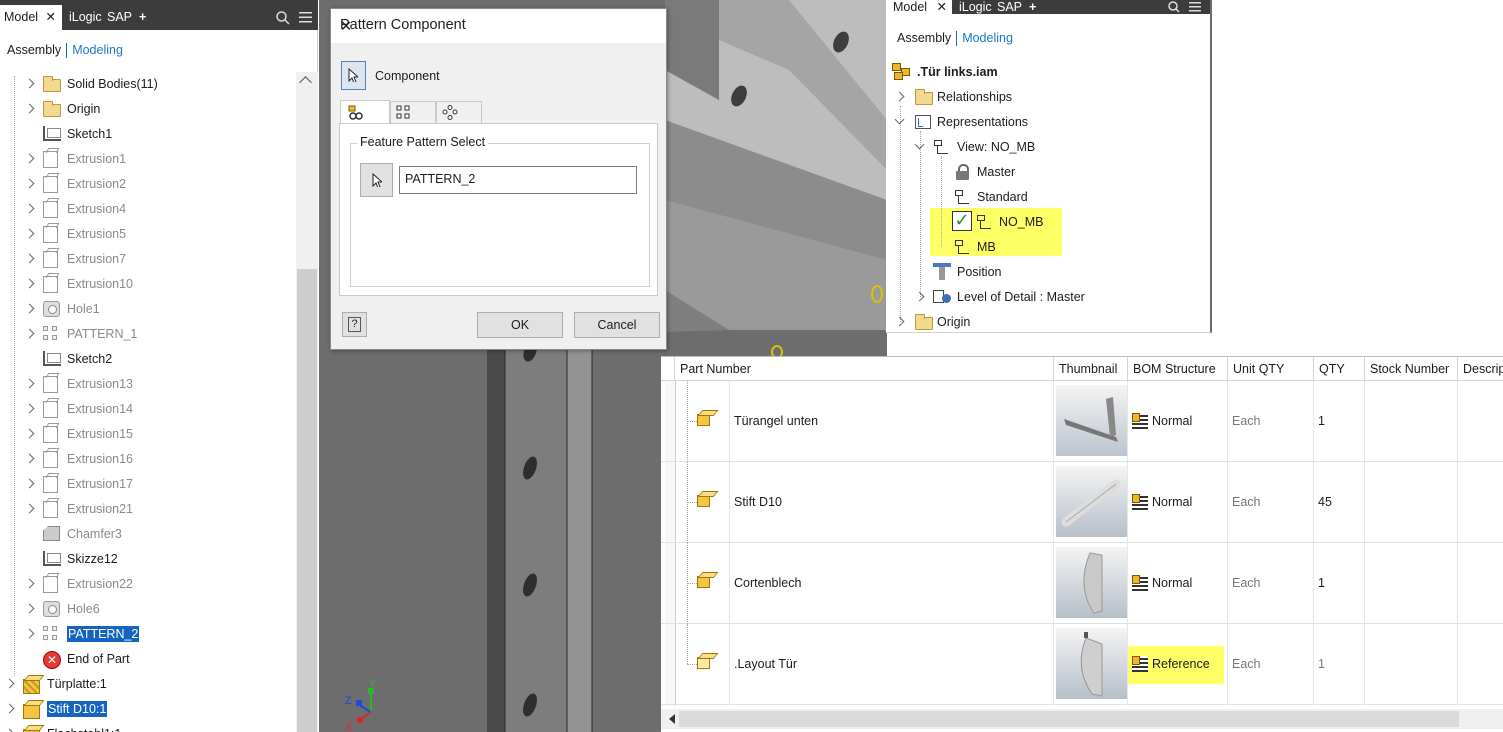 This screenshot has height=732, width=1503. Describe the element at coordinates (413, 112) in the screenshot. I see `tab-rectangular-pattern` at that location.